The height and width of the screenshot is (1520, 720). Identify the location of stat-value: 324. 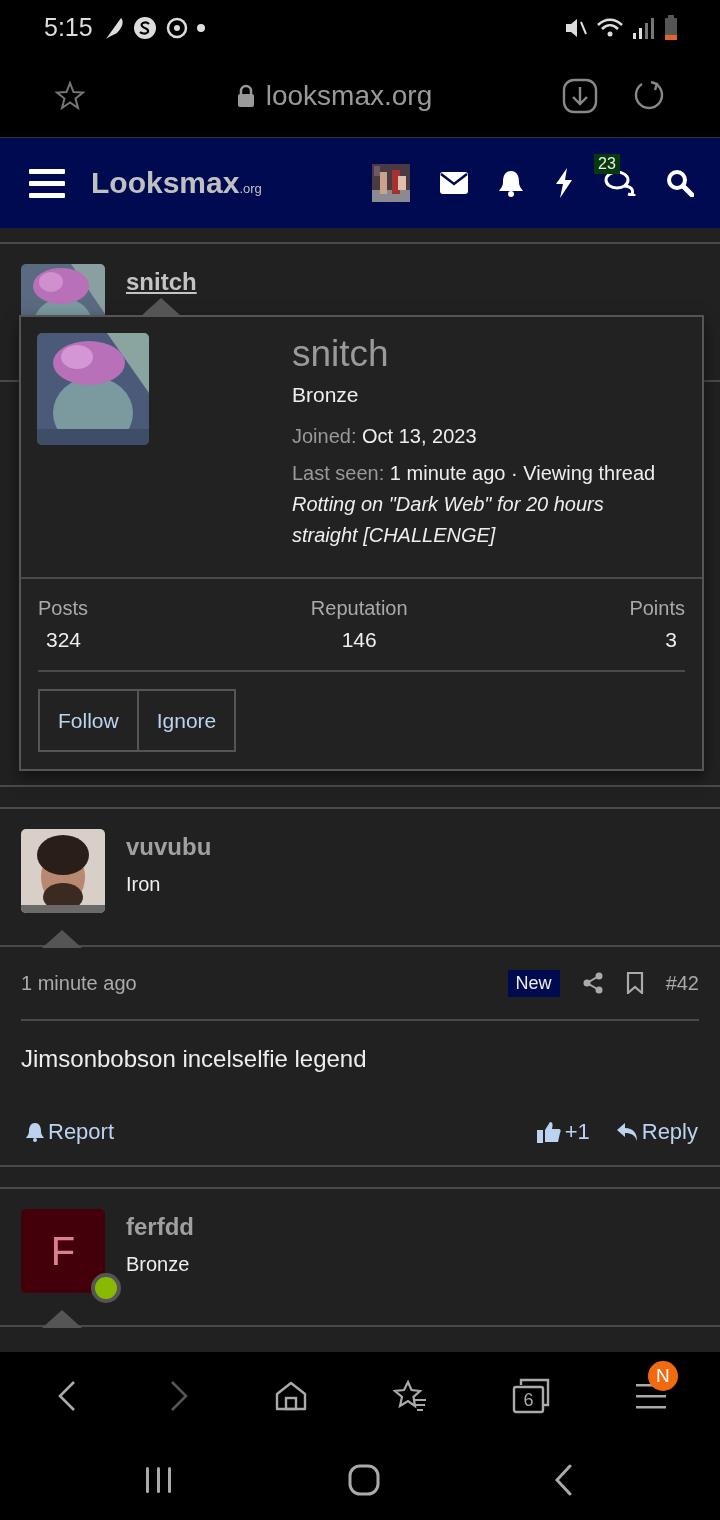
(64, 640).